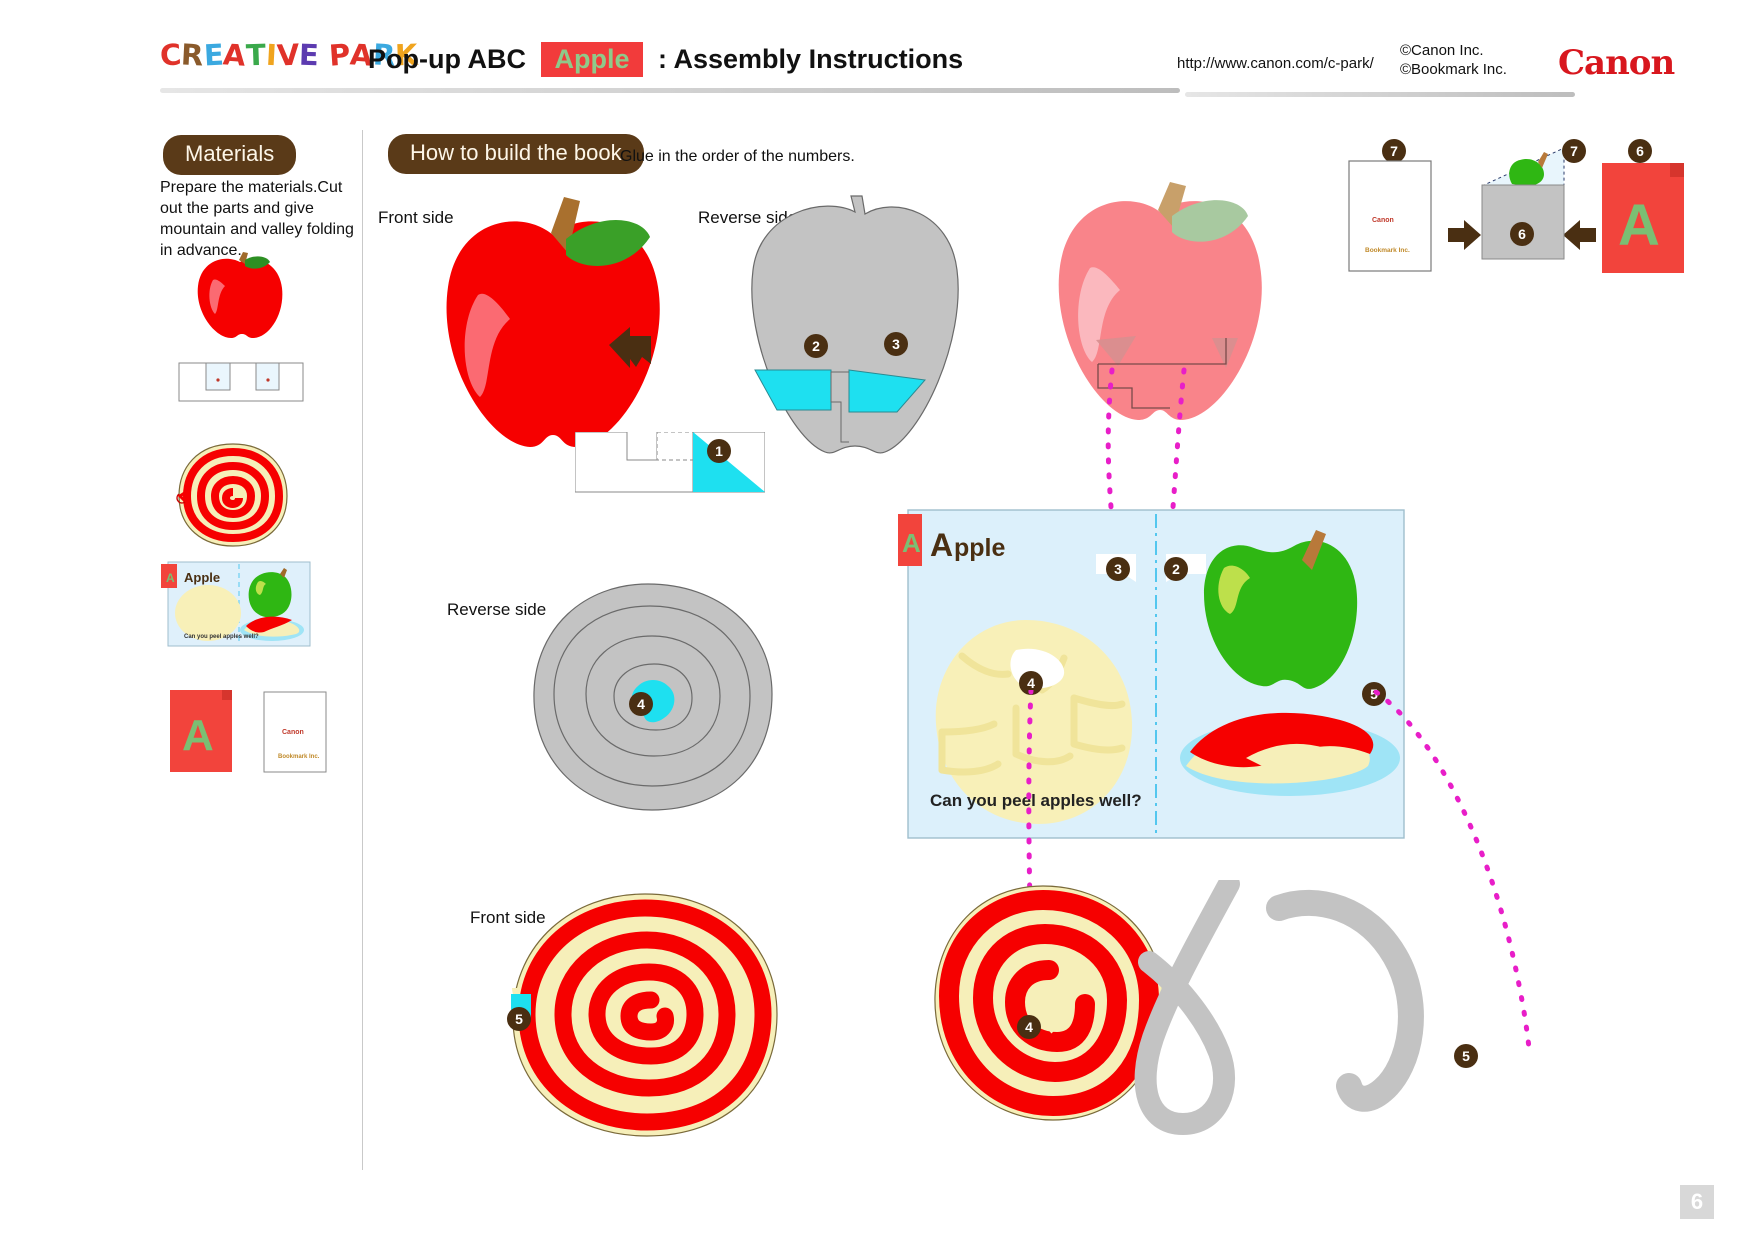  What do you see at coordinates (1574, 151) in the screenshot?
I see `step-badge-7-right: 7` at bounding box center [1574, 151].